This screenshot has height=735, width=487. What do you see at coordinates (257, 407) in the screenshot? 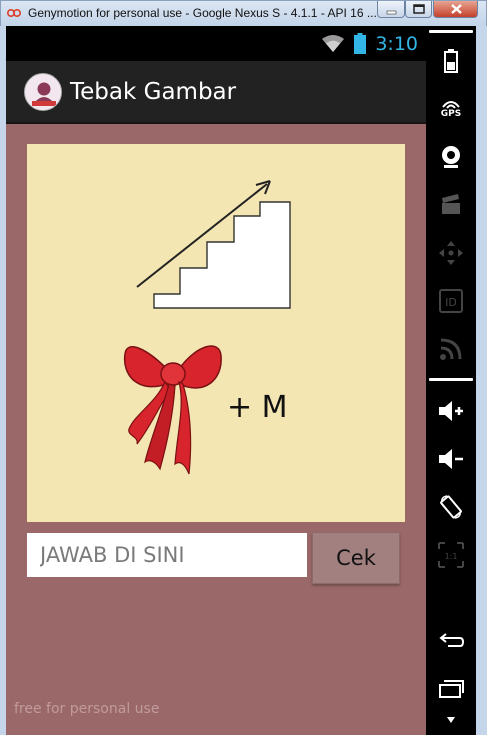
I see `plus-m-label: + M` at bounding box center [257, 407].